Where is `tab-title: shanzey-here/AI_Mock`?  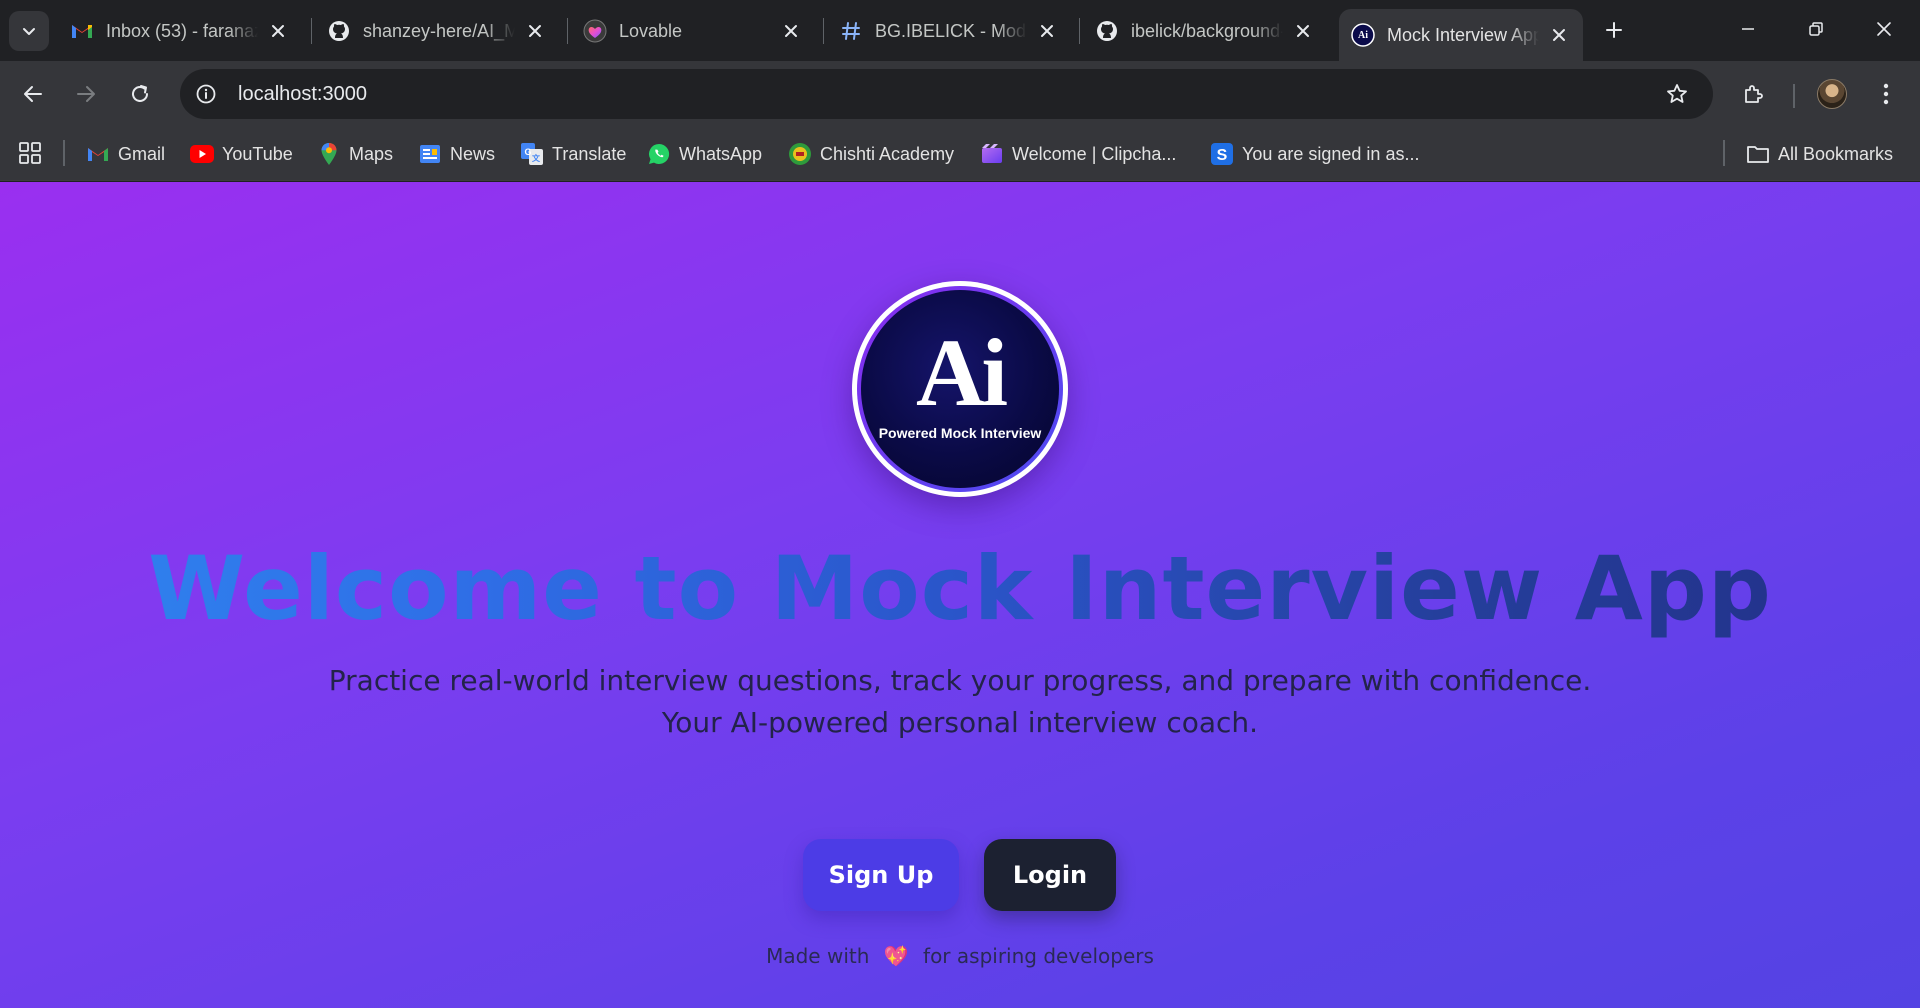 tab-title: shanzey-here/AI_Mock is located at coordinates (439, 30).